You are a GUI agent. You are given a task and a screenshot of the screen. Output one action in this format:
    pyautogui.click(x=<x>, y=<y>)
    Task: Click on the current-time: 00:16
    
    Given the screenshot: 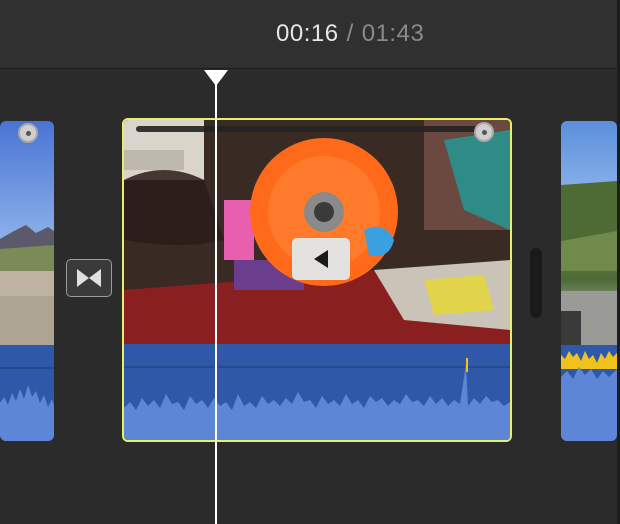 What is the action you would take?
    pyautogui.click(x=307, y=33)
    